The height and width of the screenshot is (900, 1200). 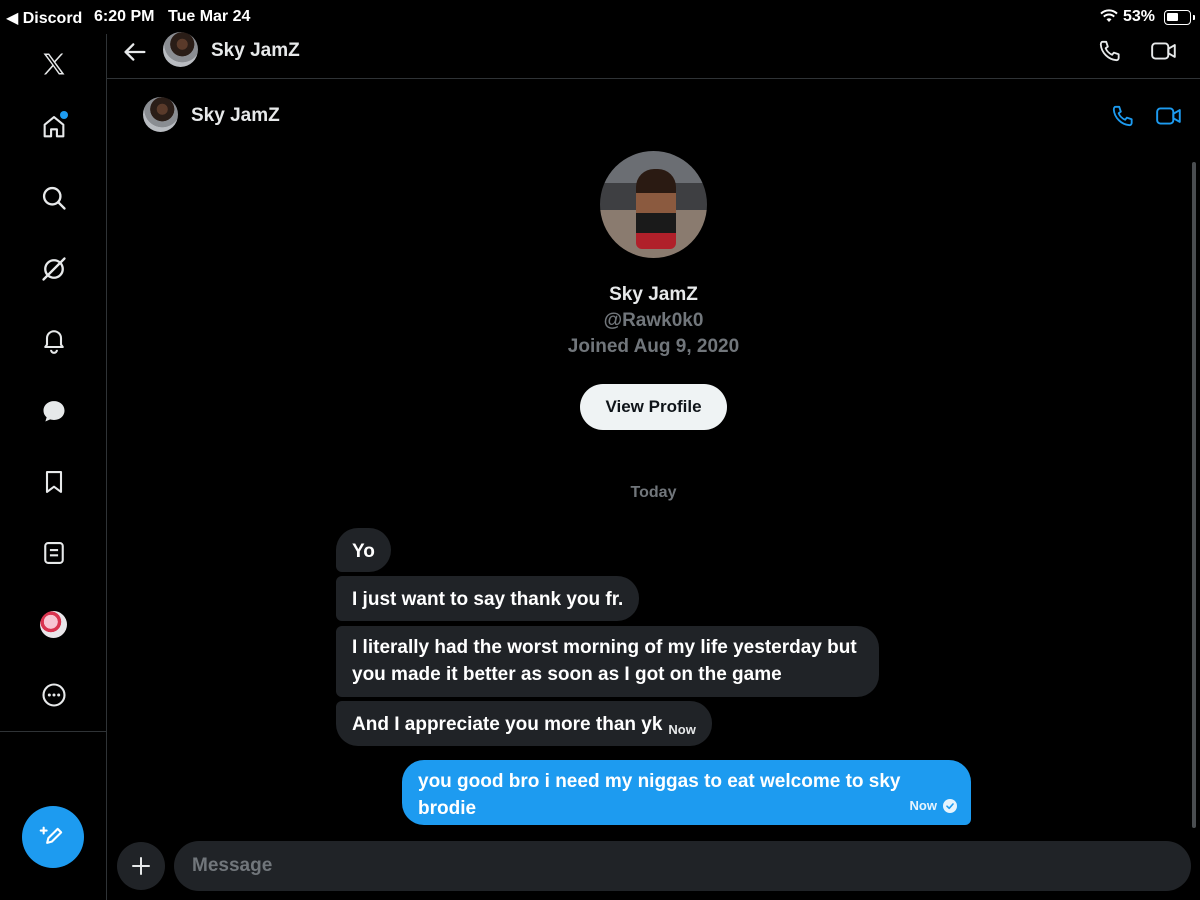 I want to click on status-bar: ◀ Discord 6:20 PM Tue Mar 24 53%, so click(x=600, y=17).